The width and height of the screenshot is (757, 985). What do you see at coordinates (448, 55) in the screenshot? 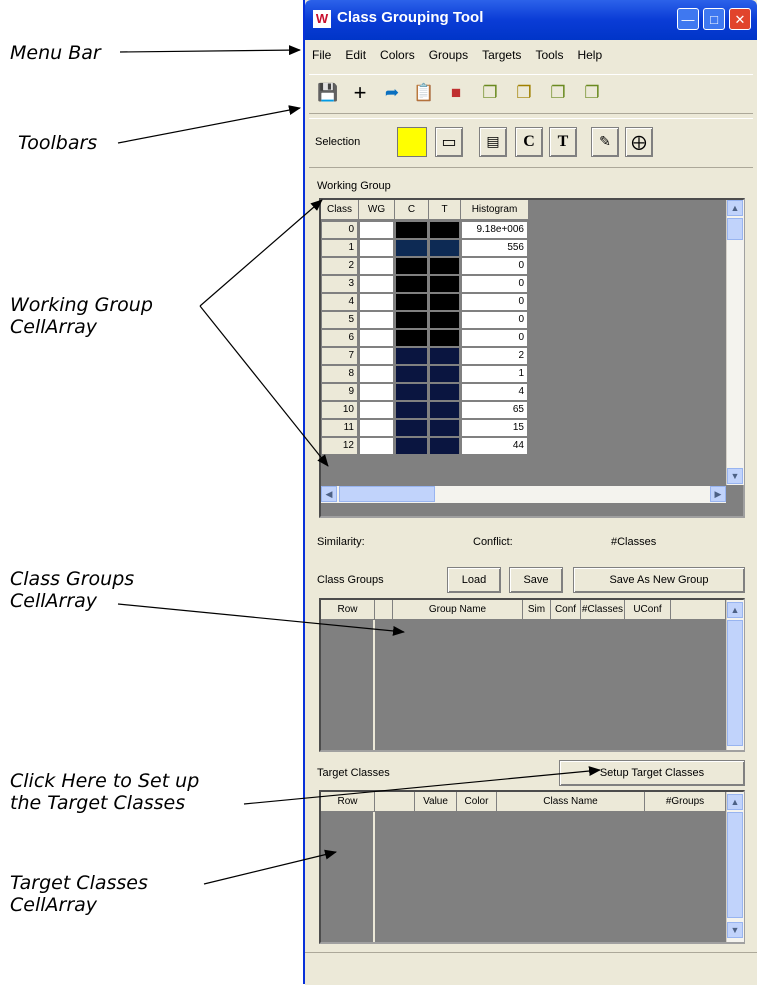
I see `menu-groups: Groups` at bounding box center [448, 55].